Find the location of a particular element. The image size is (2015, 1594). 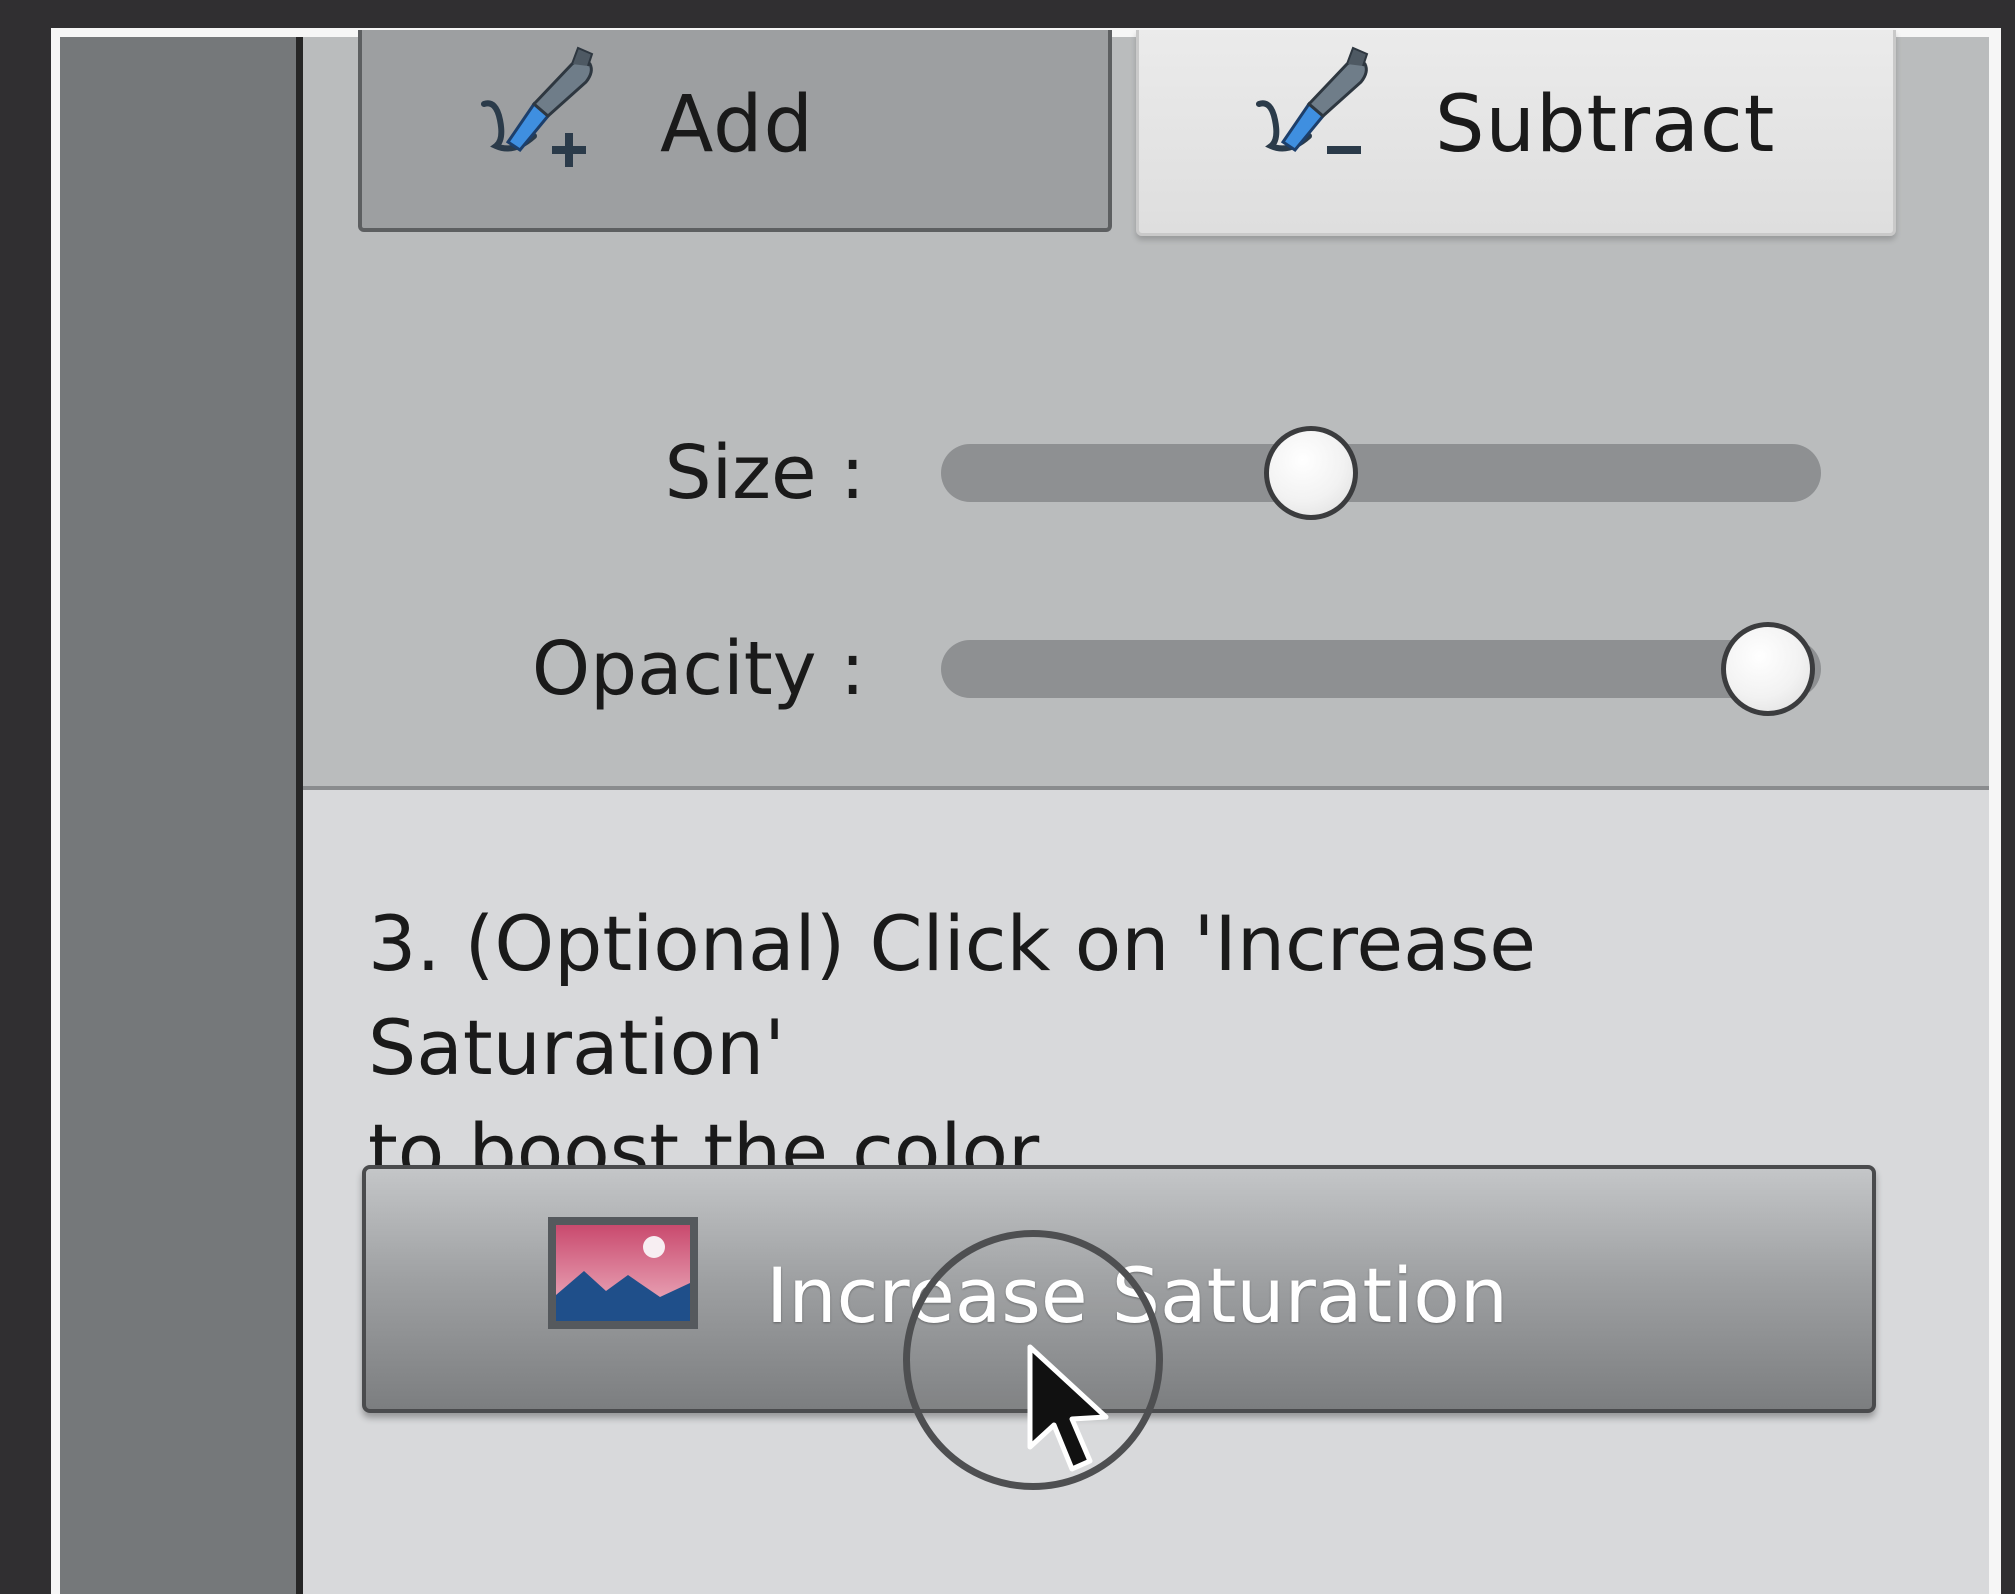

window-right-edge is located at coordinates (1995, 815).